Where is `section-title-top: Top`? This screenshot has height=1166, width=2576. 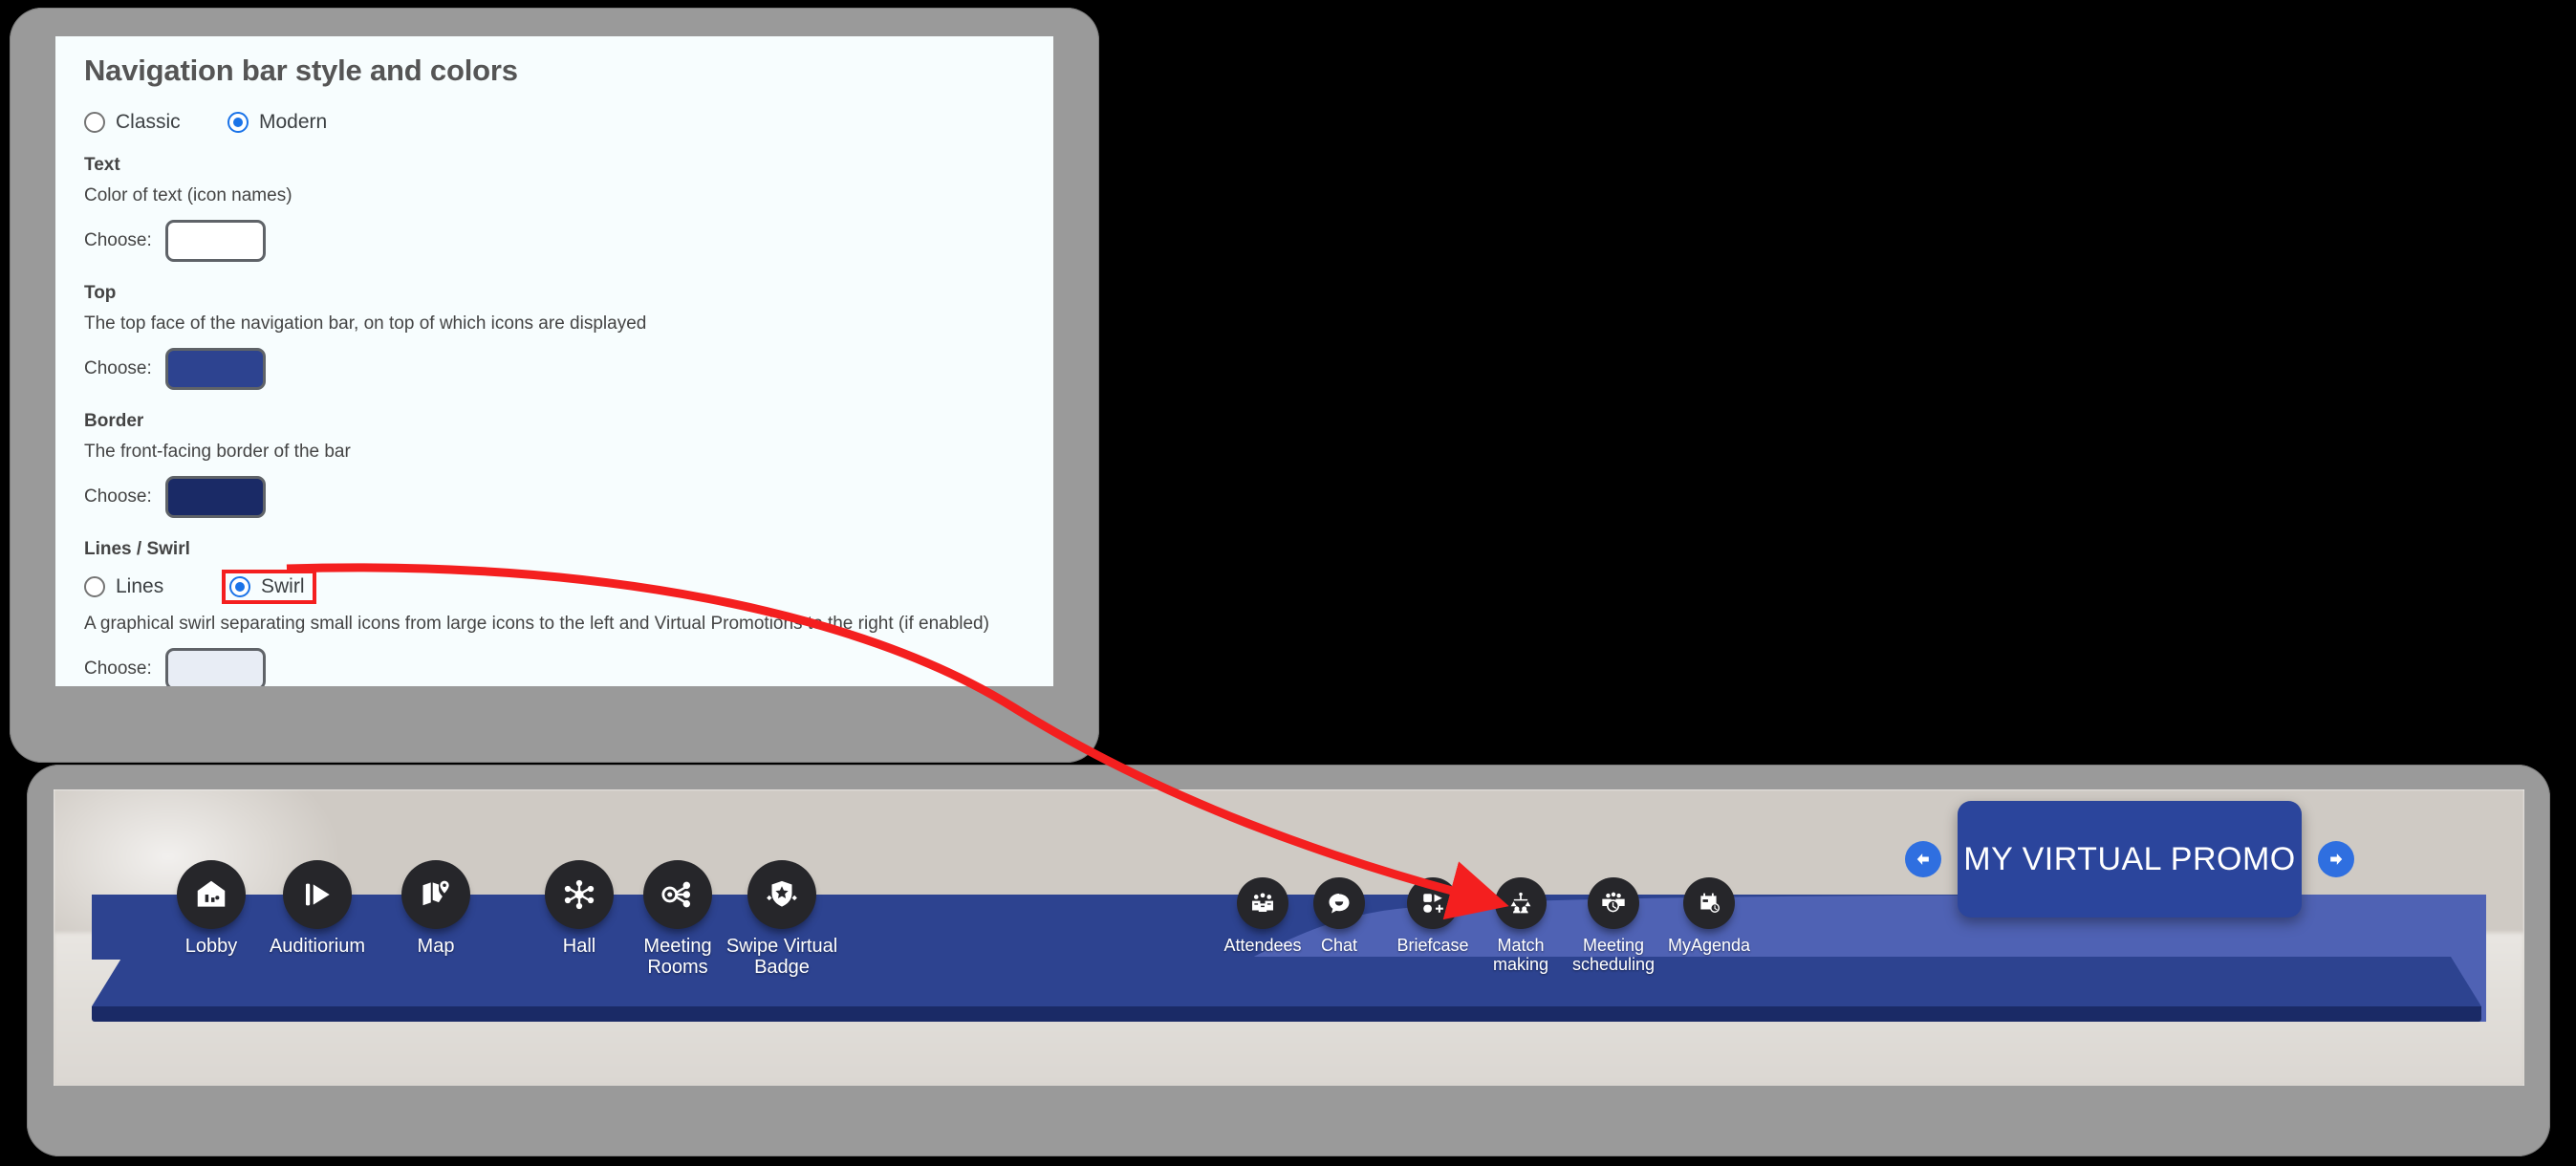
section-title-top: Top is located at coordinates (100, 293).